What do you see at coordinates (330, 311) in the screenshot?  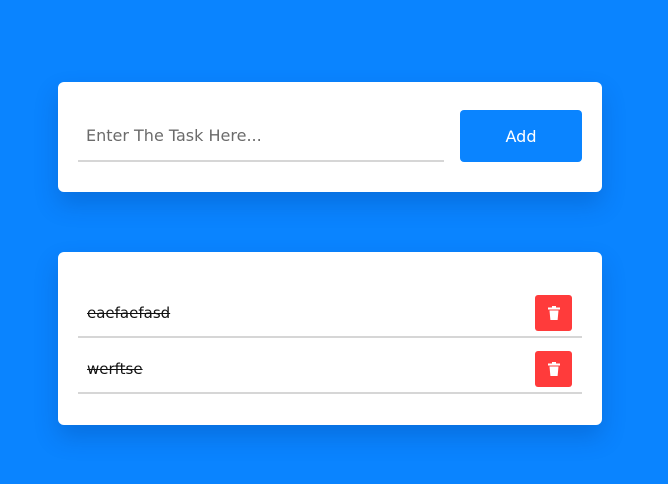 I see `task-item: eaefaefasd` at bounding box center [330, 311].